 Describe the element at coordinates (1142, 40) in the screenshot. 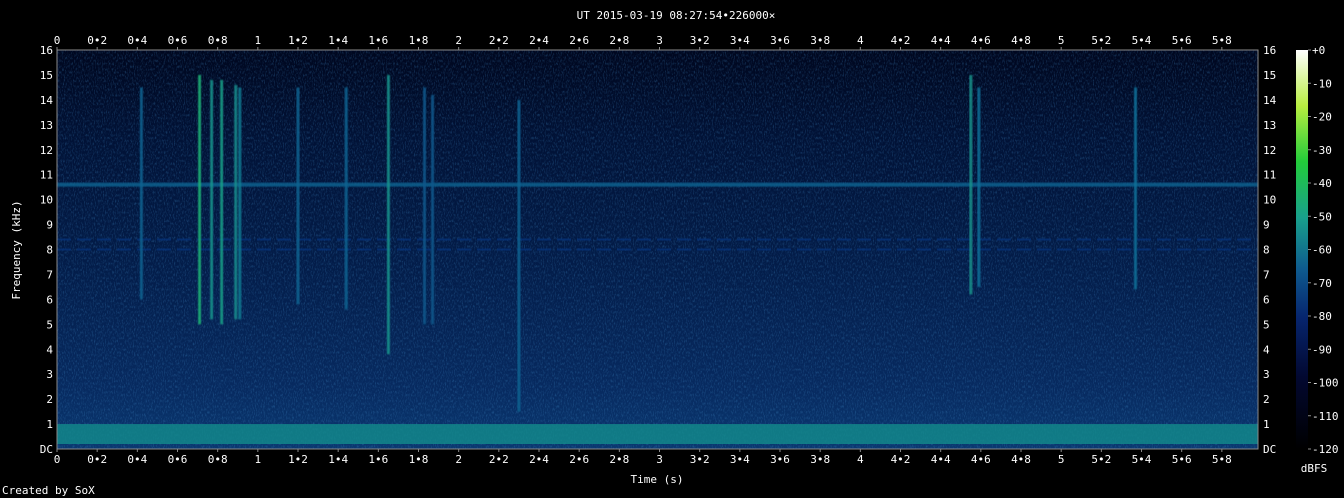

I see `x-tick-label-top: 5•4` at that location.